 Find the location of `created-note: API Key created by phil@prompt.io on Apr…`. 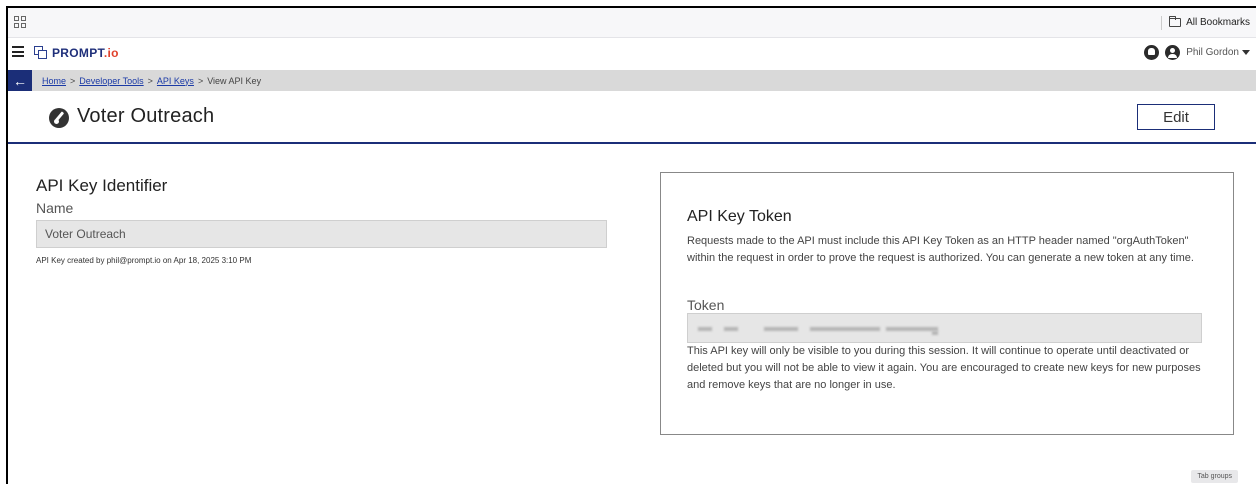

created-note: API Key created by phil@prompt.io on Apr… is located at coordinates (144, 260).